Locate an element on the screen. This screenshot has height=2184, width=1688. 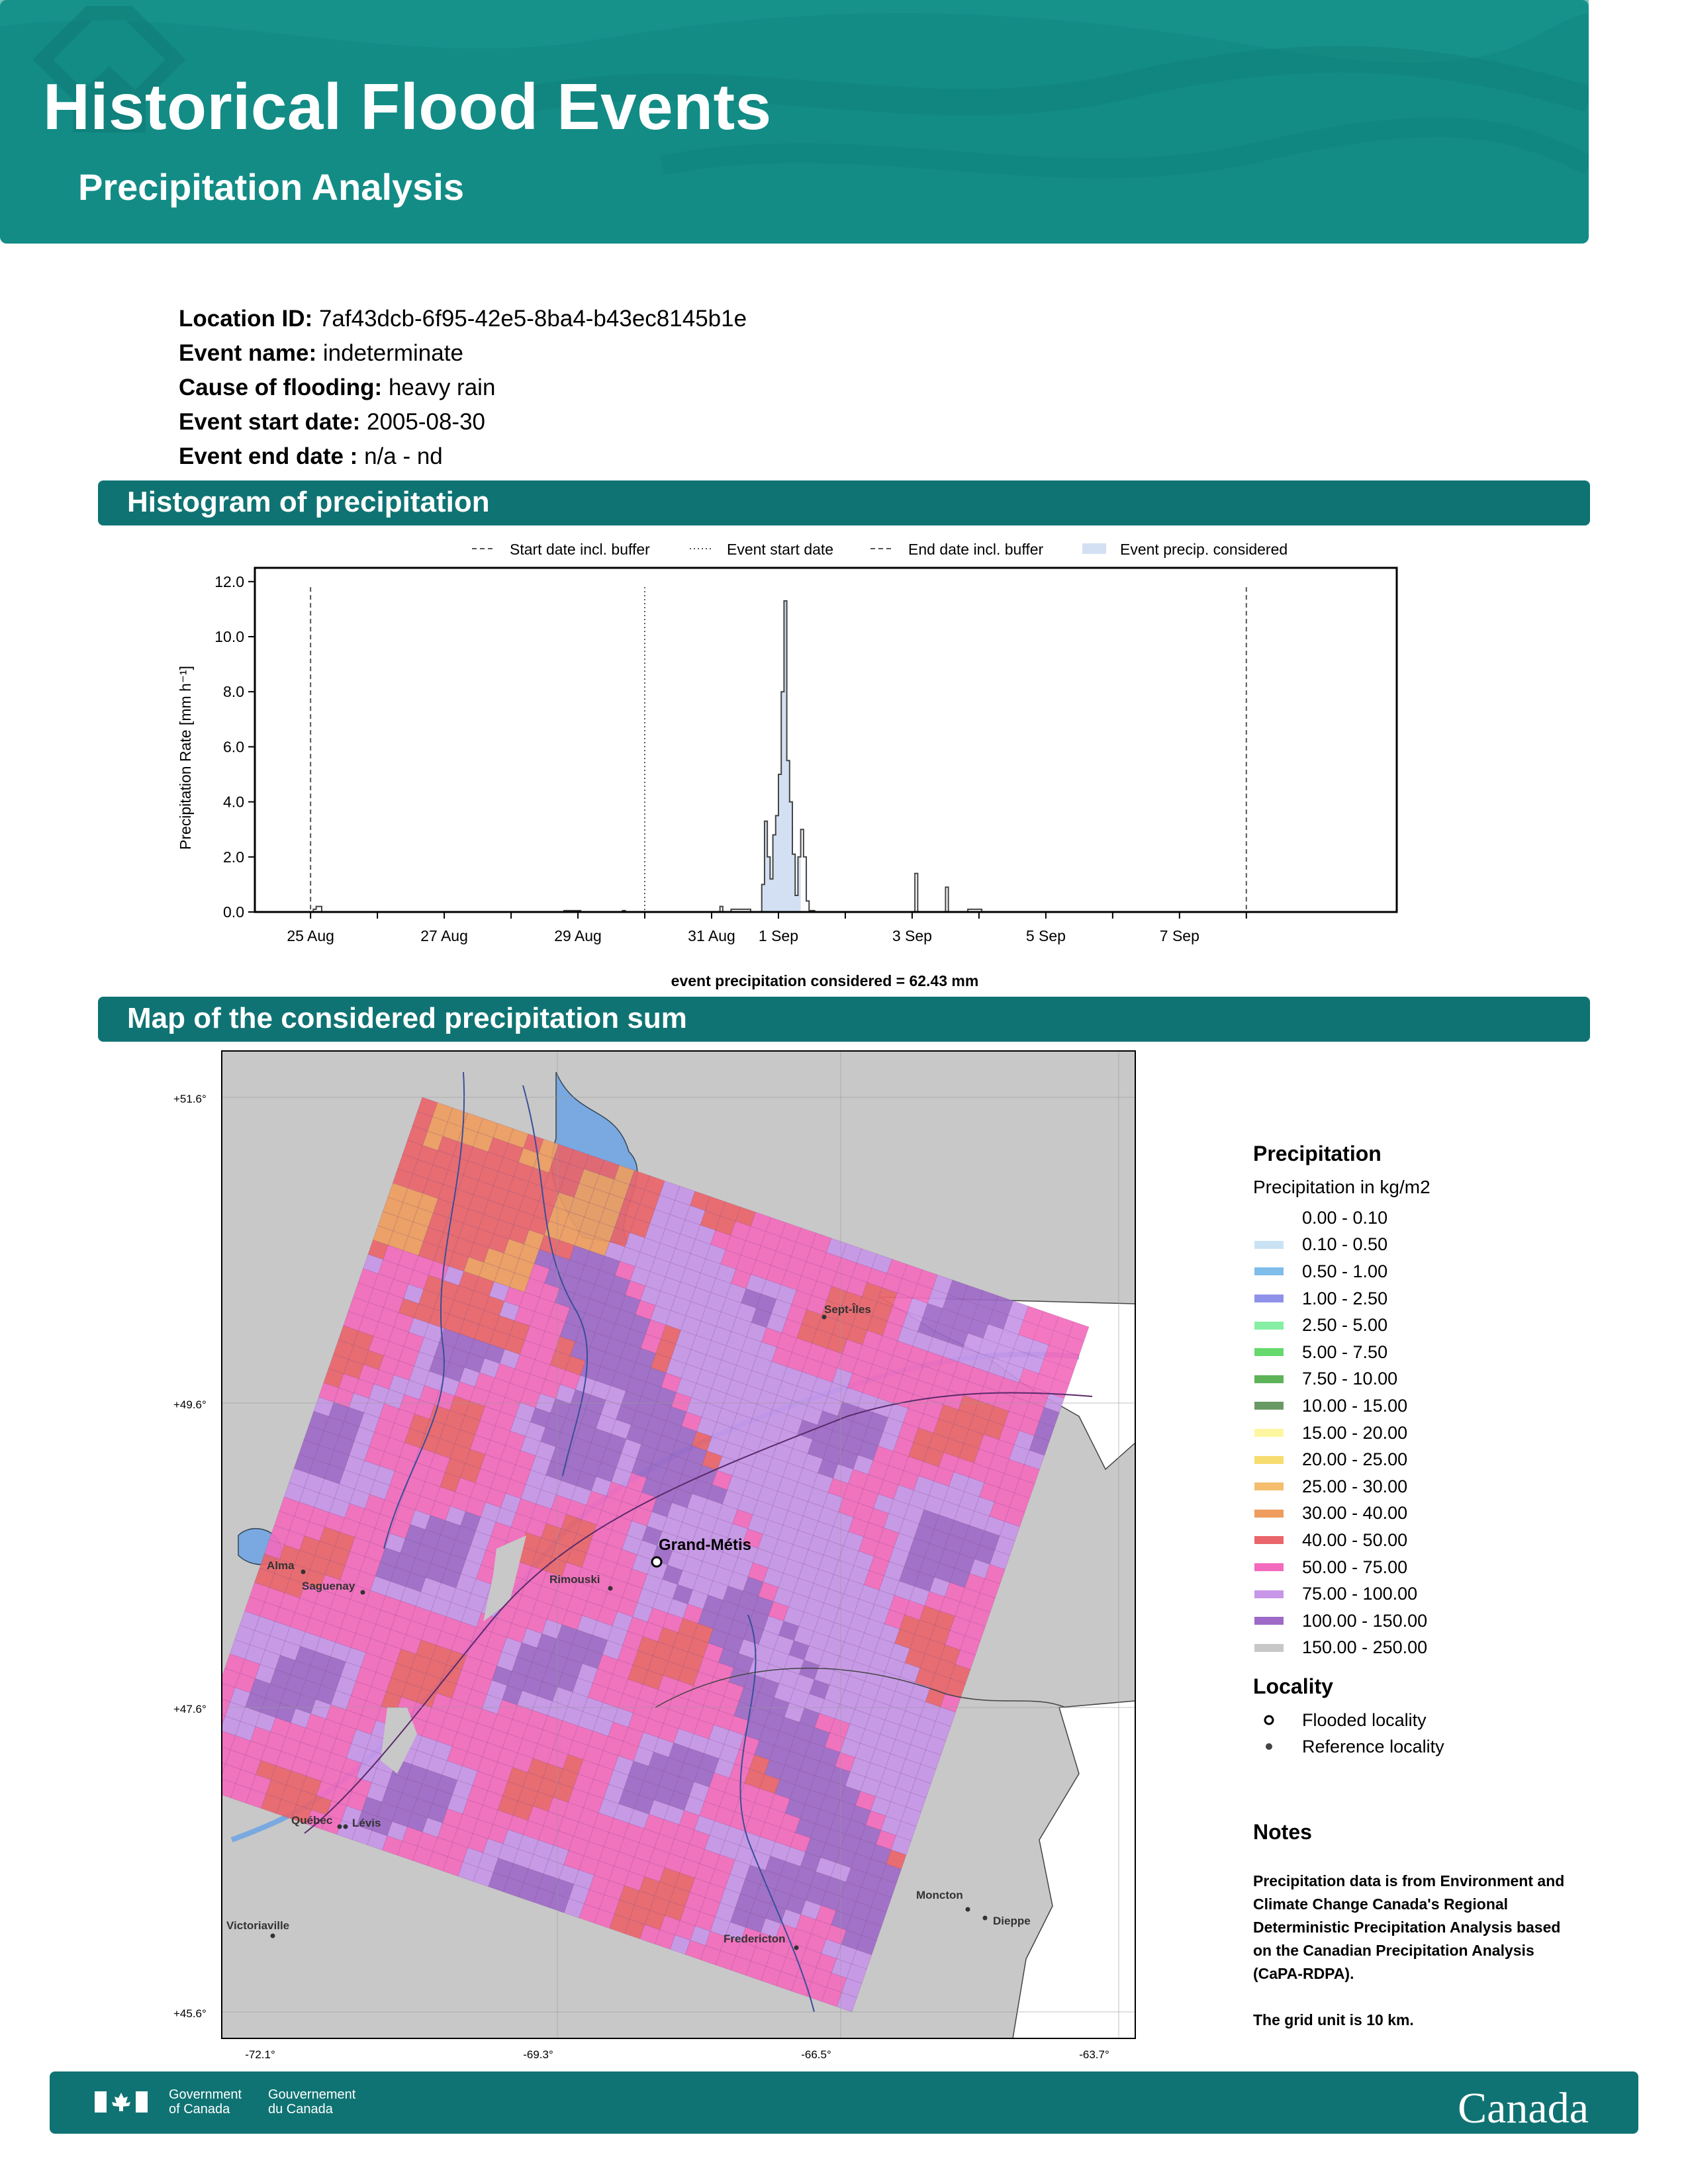
section-map-header: Map of the considered precipitation sum is located at coordinates (844, 1020).